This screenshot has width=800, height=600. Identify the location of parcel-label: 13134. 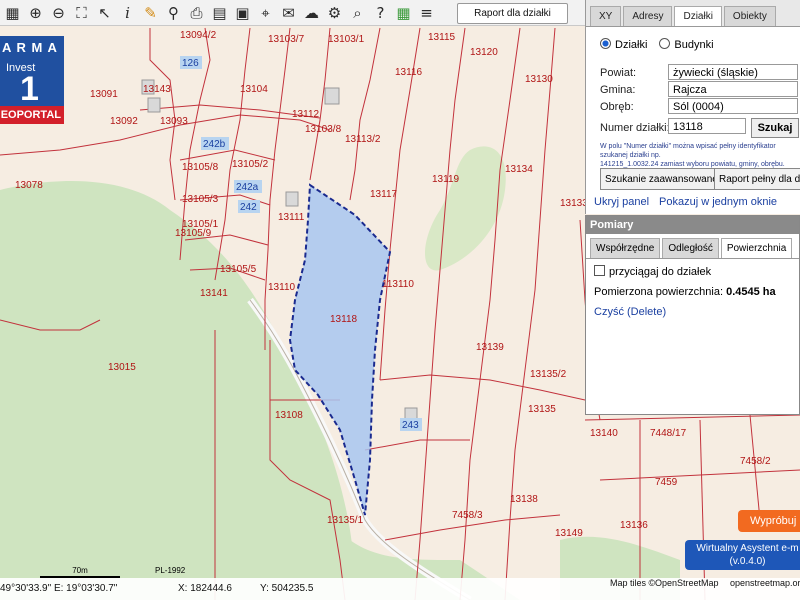
(519, 169).